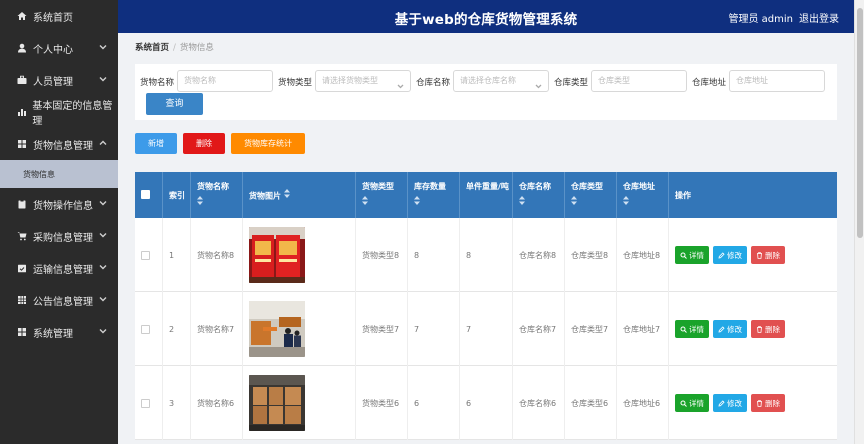  I want to click on col-warehouse-address: 仓库地址, so click(643, 195).